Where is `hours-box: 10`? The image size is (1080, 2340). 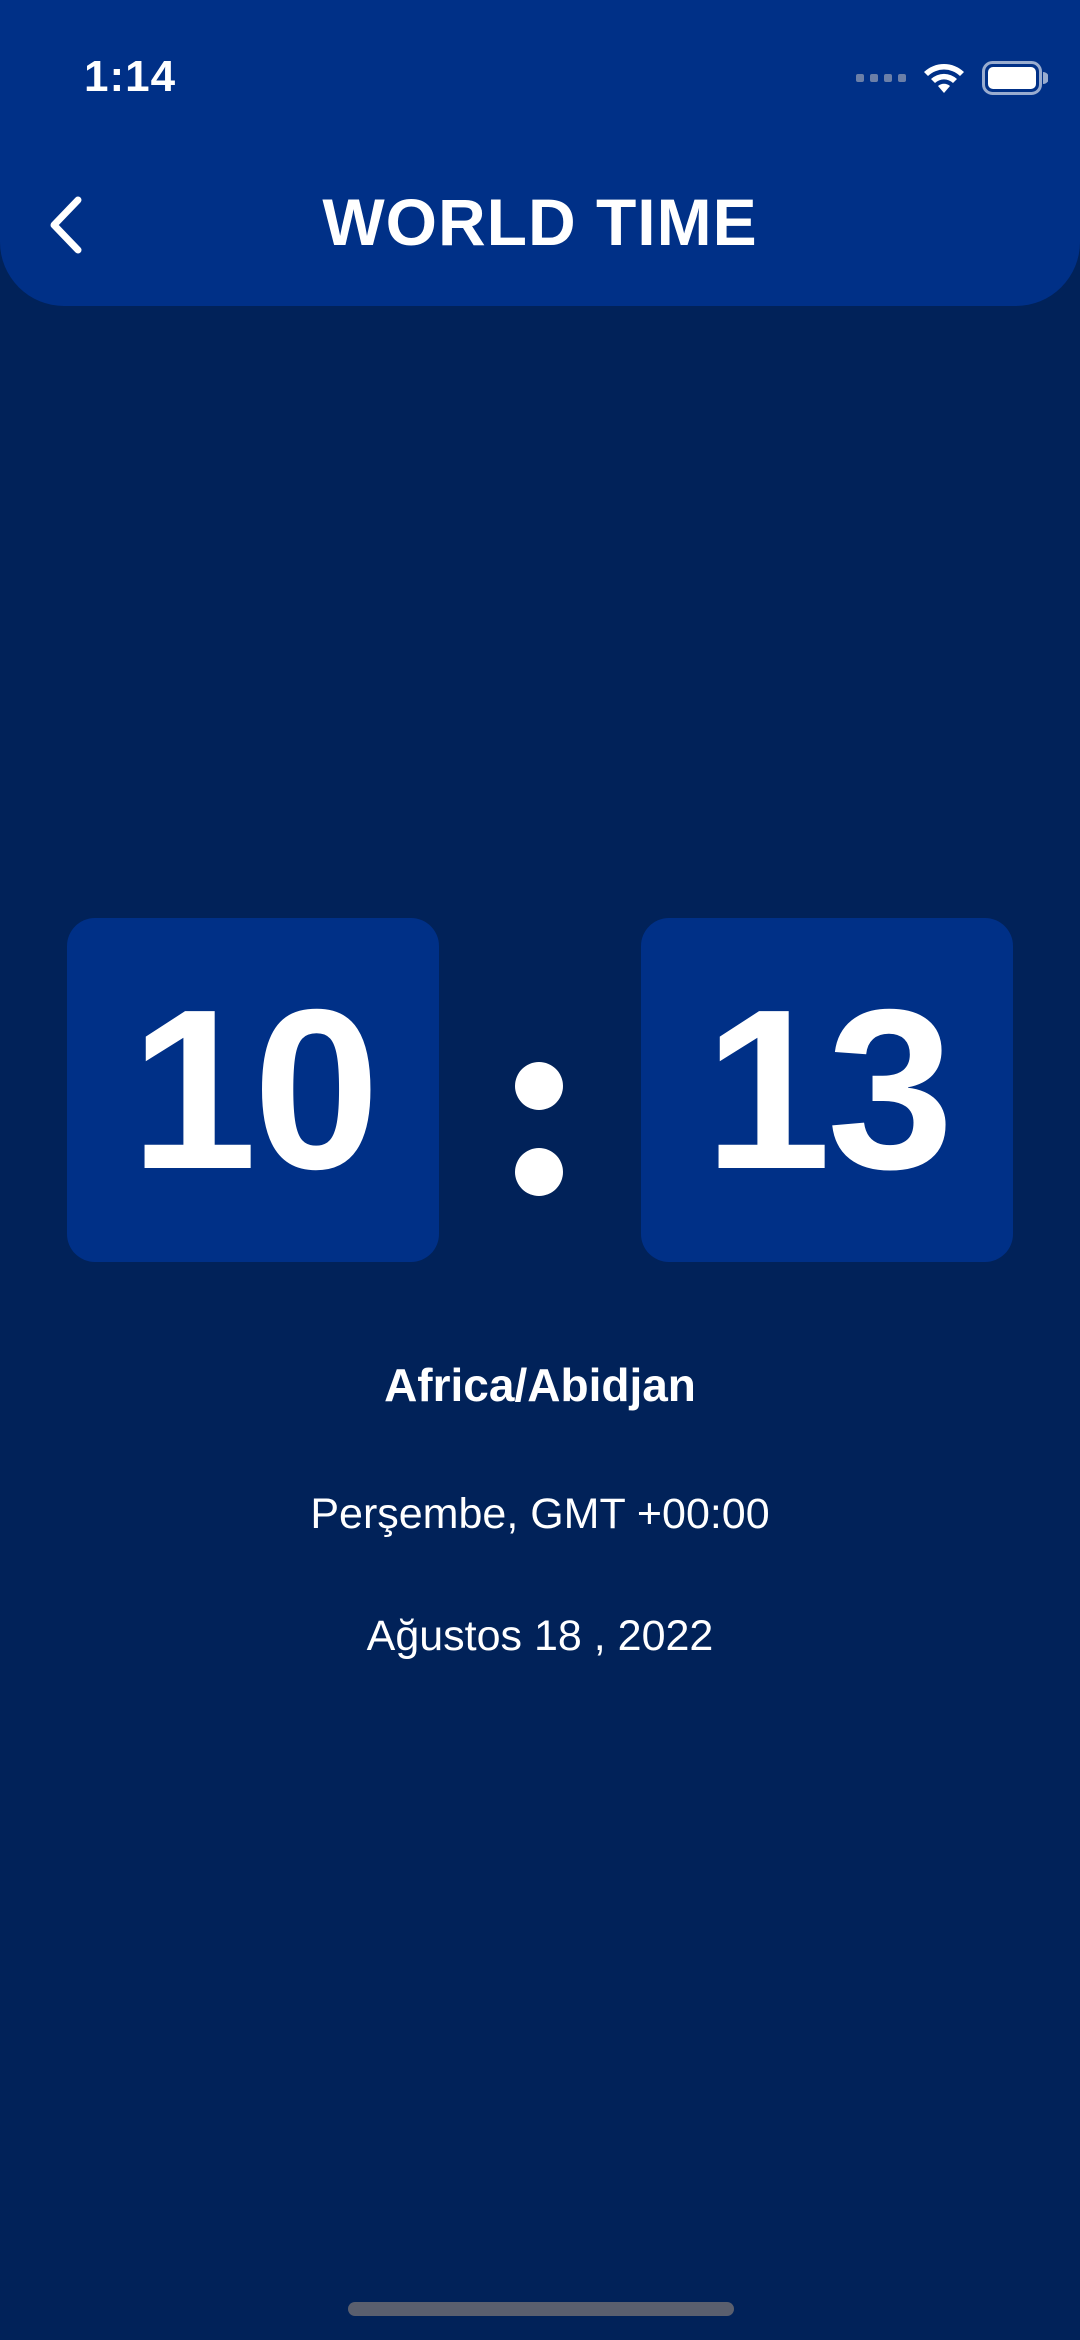
hours-box: 10 is located at coordinates (253, 1090).